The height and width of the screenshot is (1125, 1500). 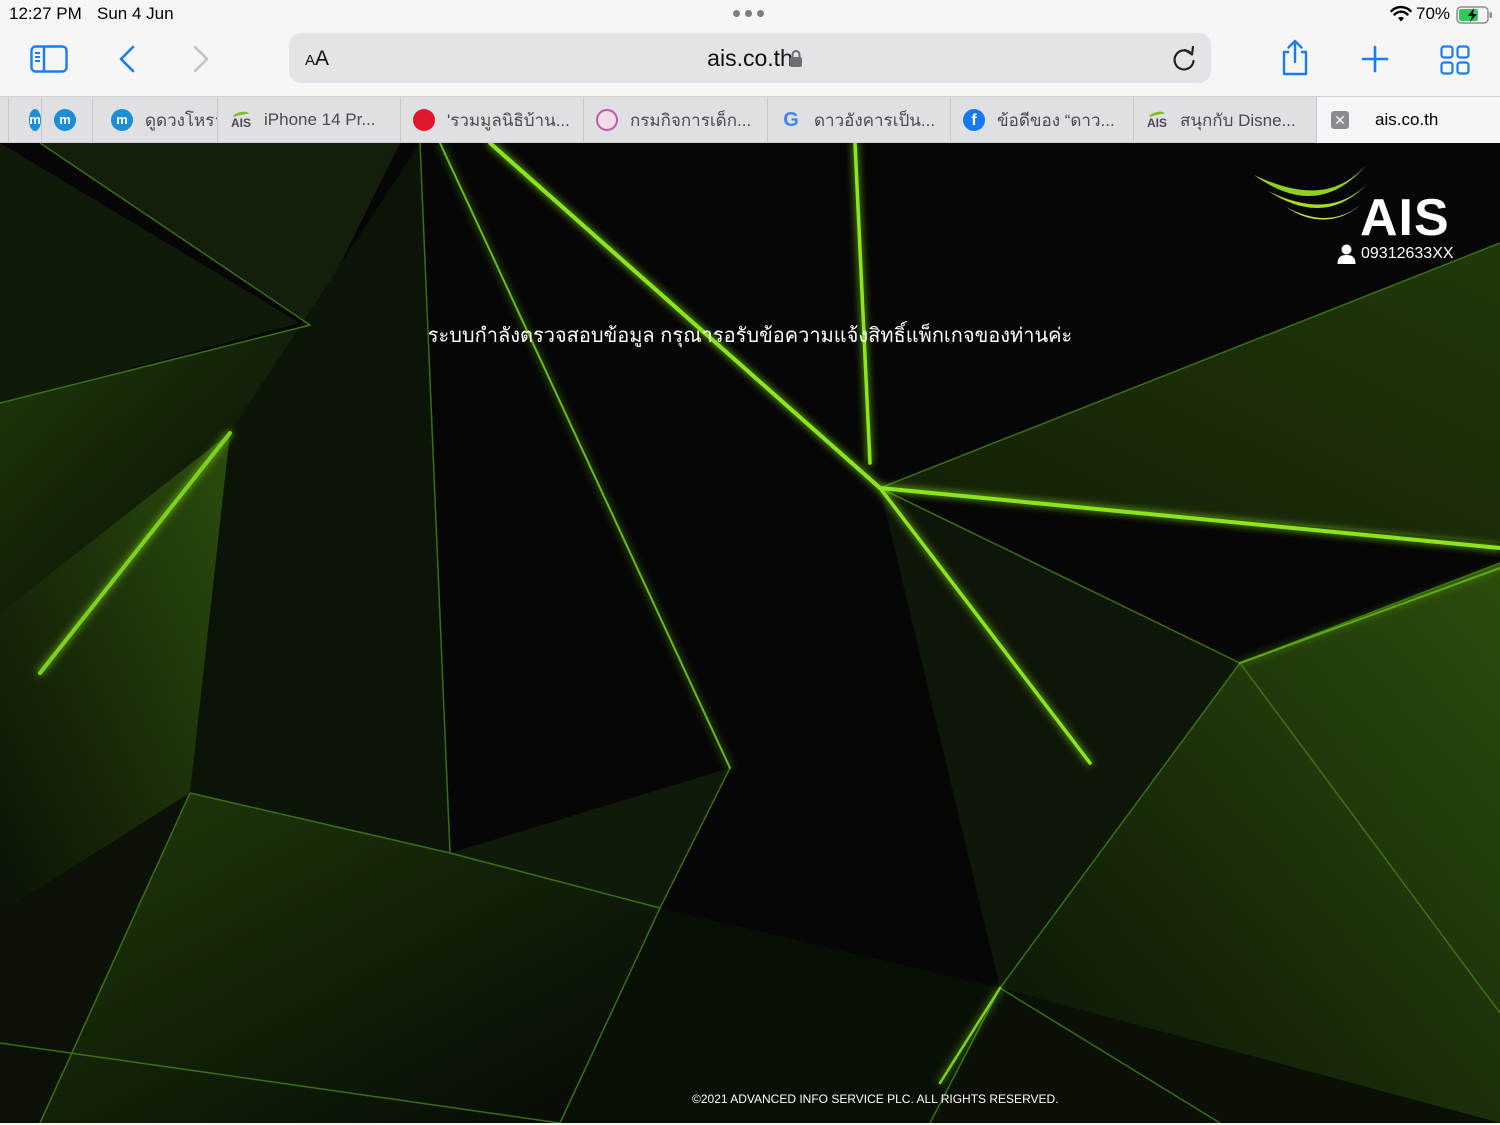 I want to click on back-button, so click(x=127, y=59).